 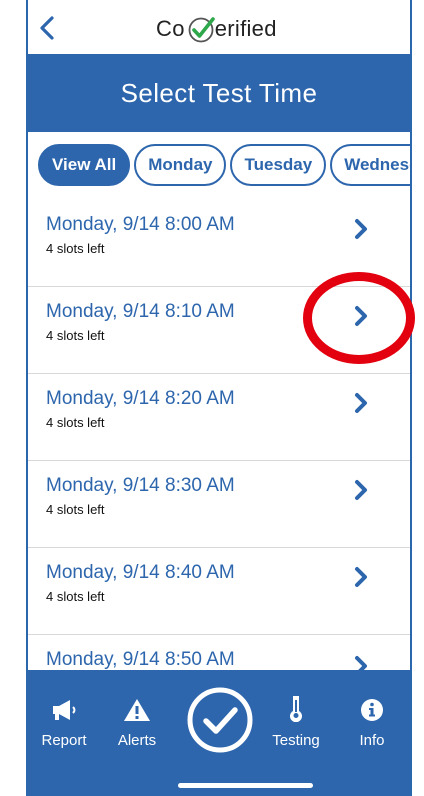 I want to click on logo-check-icon, so click(x=201, y=30).